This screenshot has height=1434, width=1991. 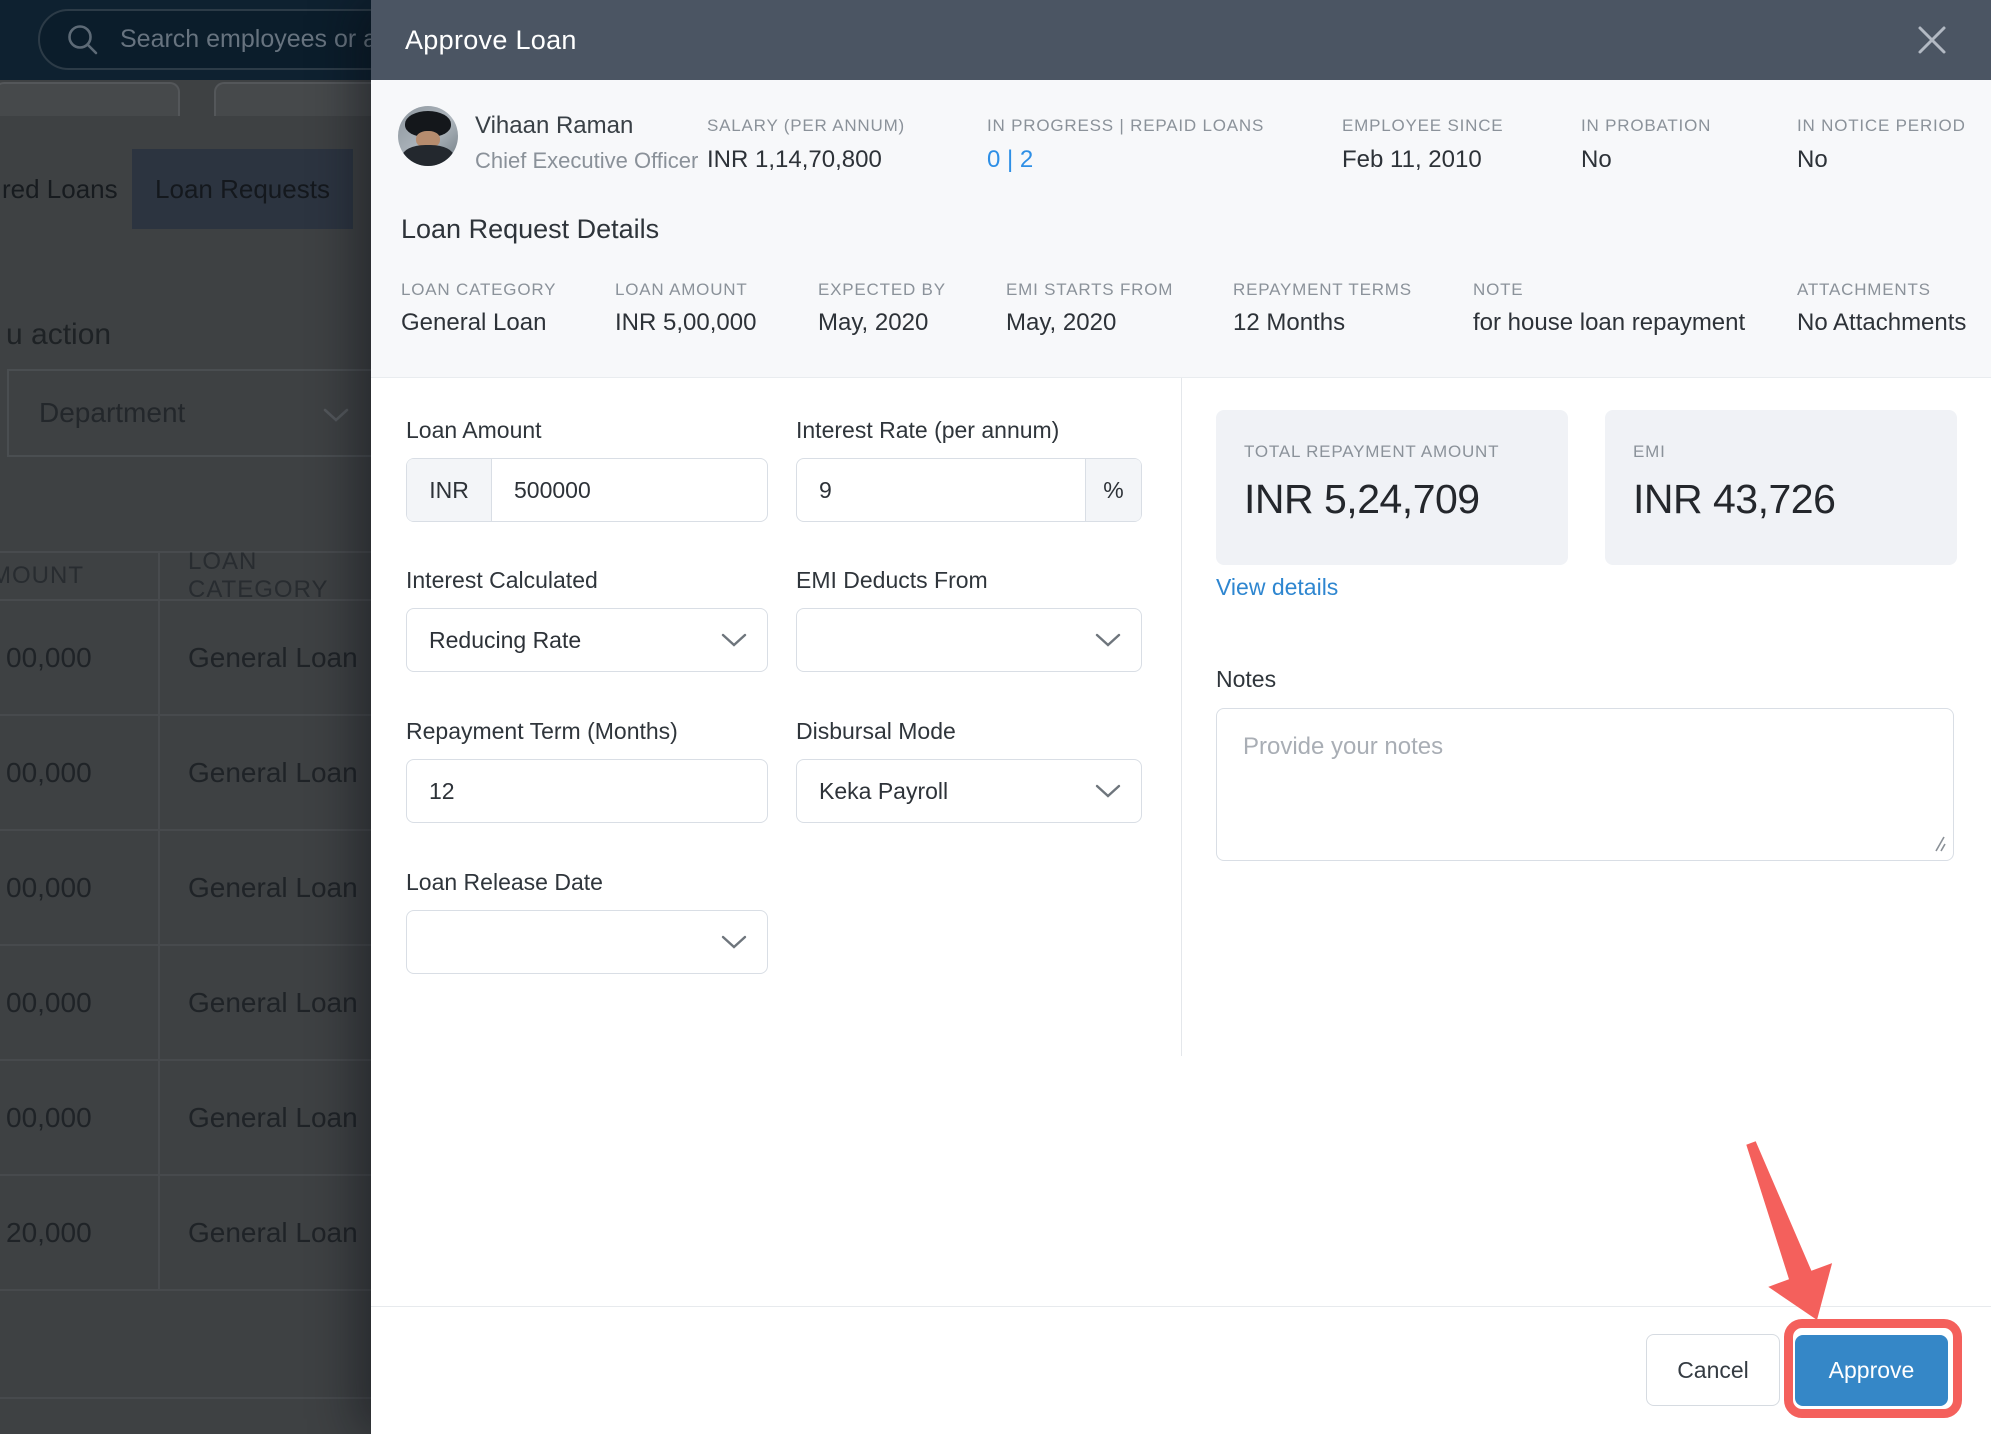 What do you see at coordinates (59, 334) in the screenshot?
I see `background-heading-fragment: u action` at bounding box center [59, 334].